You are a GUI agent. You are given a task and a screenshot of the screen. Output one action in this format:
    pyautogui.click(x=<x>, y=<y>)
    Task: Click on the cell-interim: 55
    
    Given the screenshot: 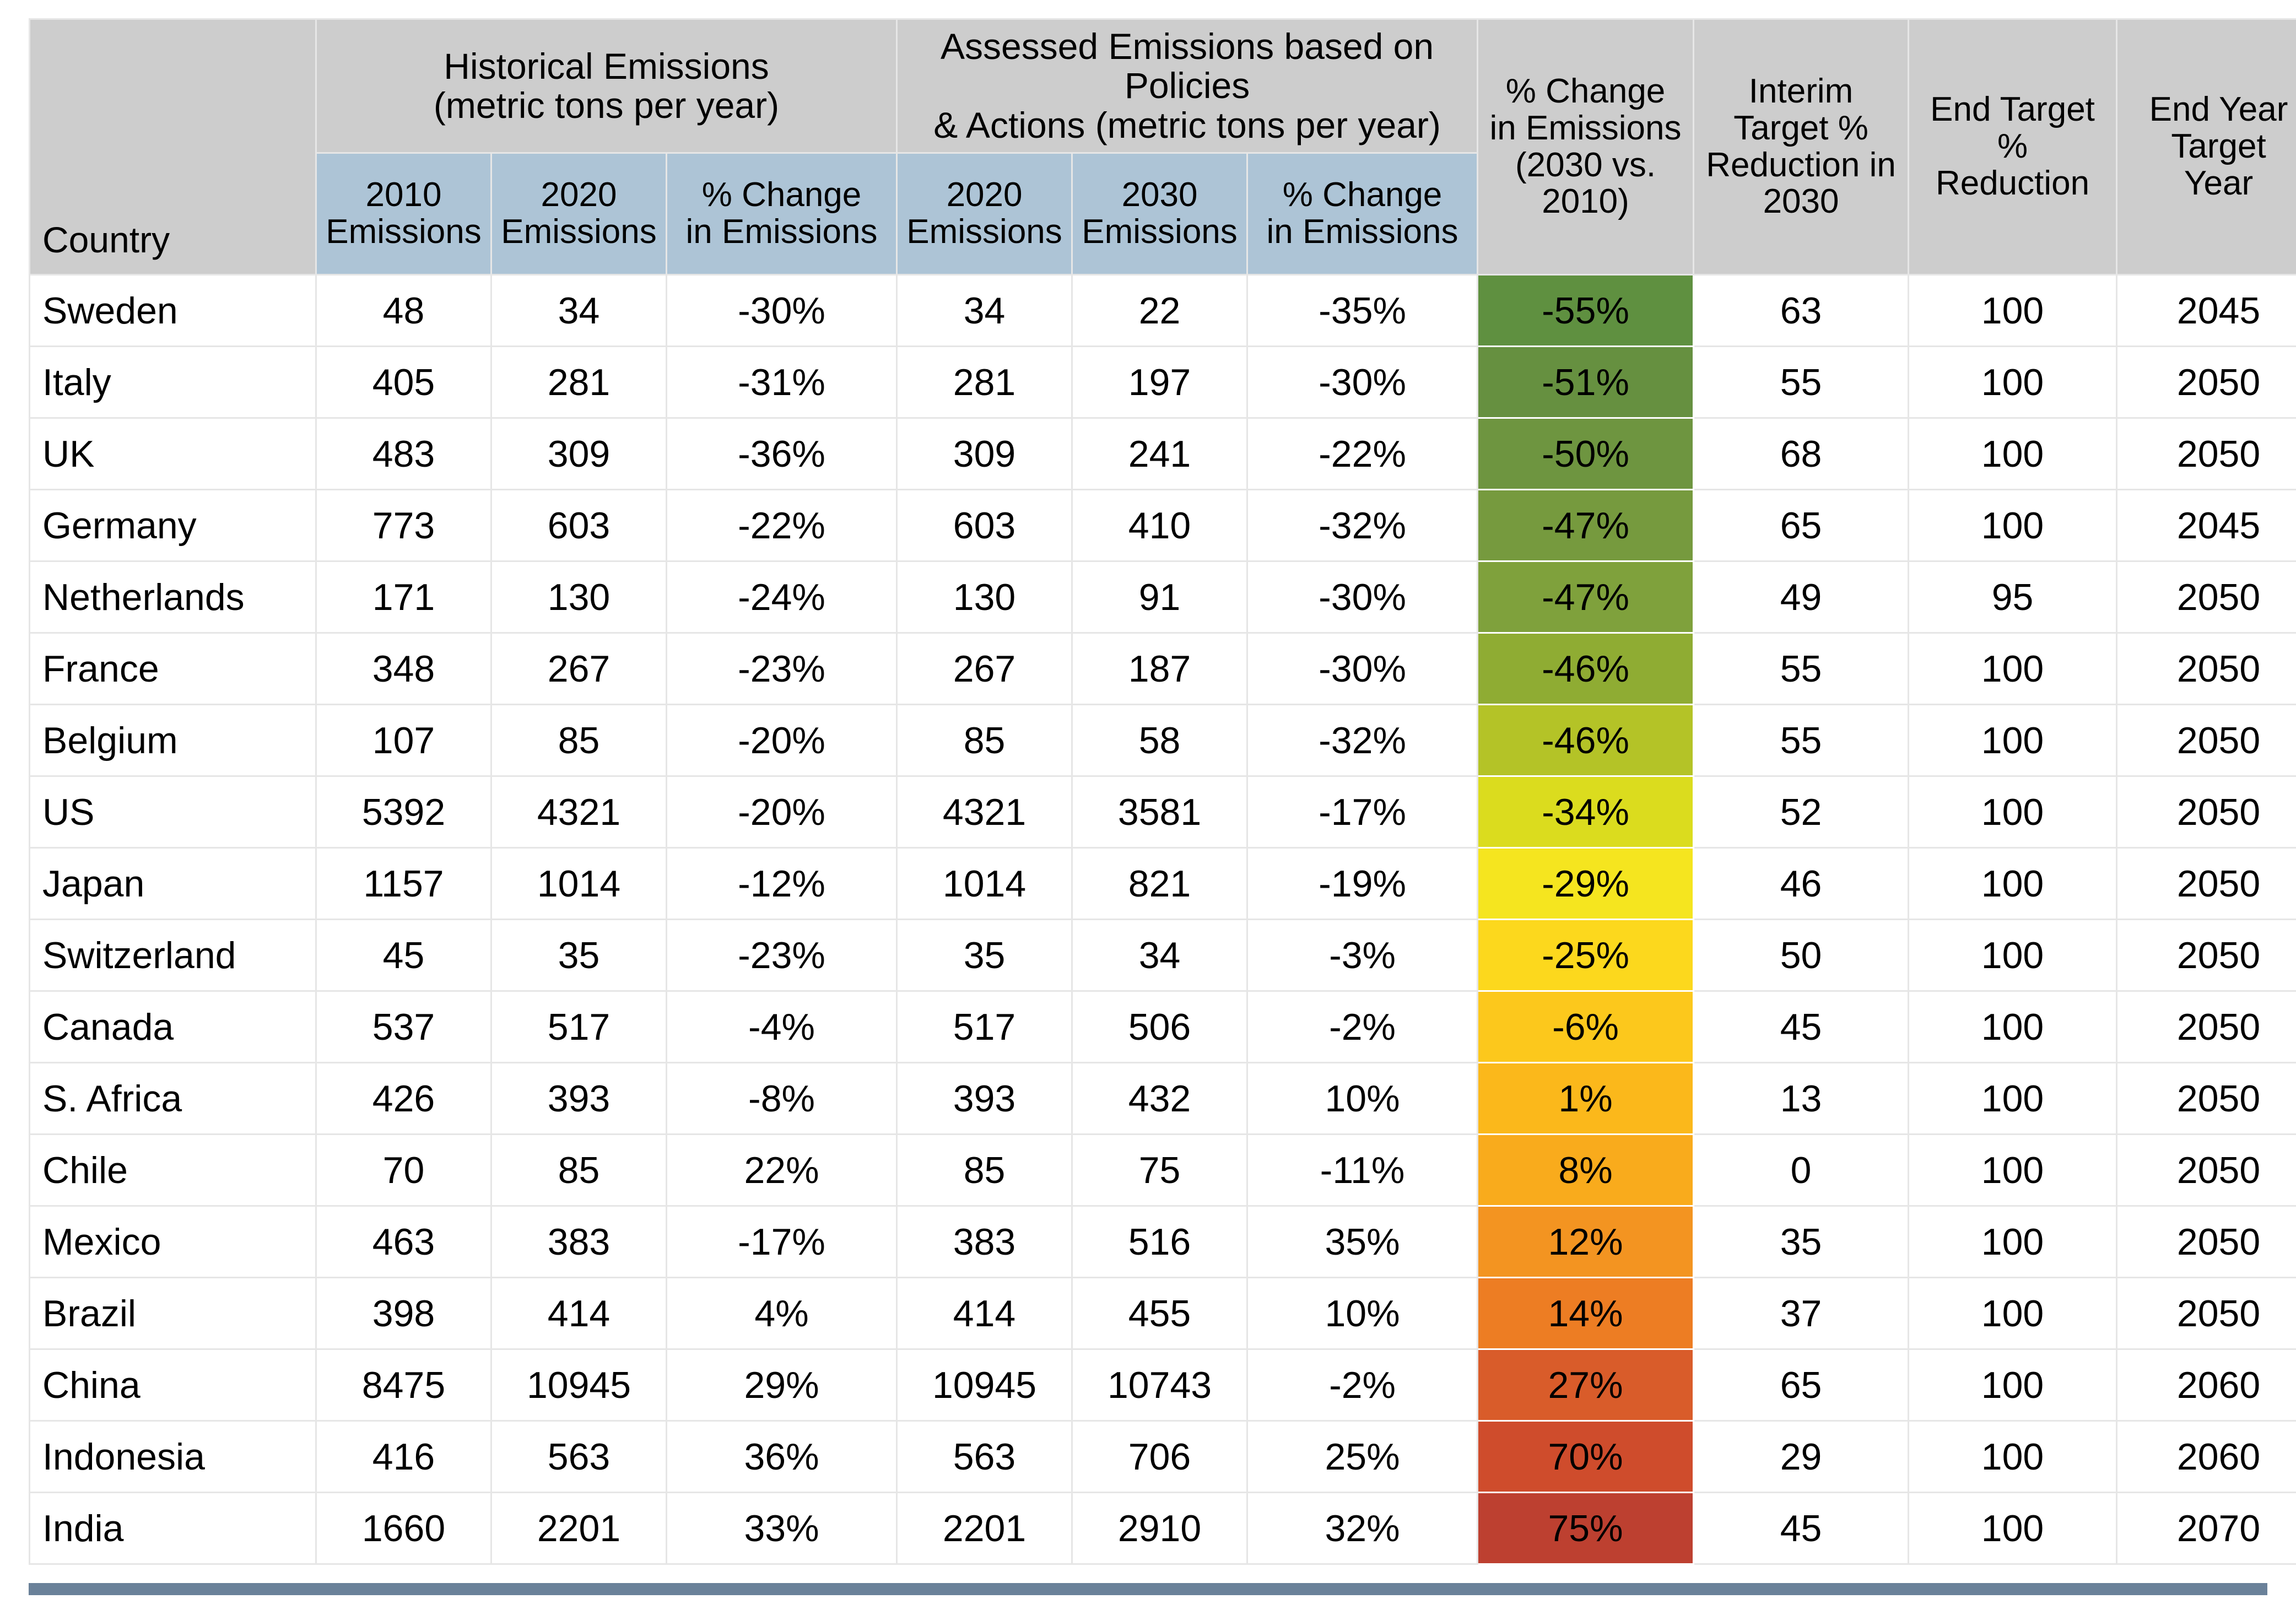 What is the action you would take?
    pyautogui.click(x=1802, y=382)
    